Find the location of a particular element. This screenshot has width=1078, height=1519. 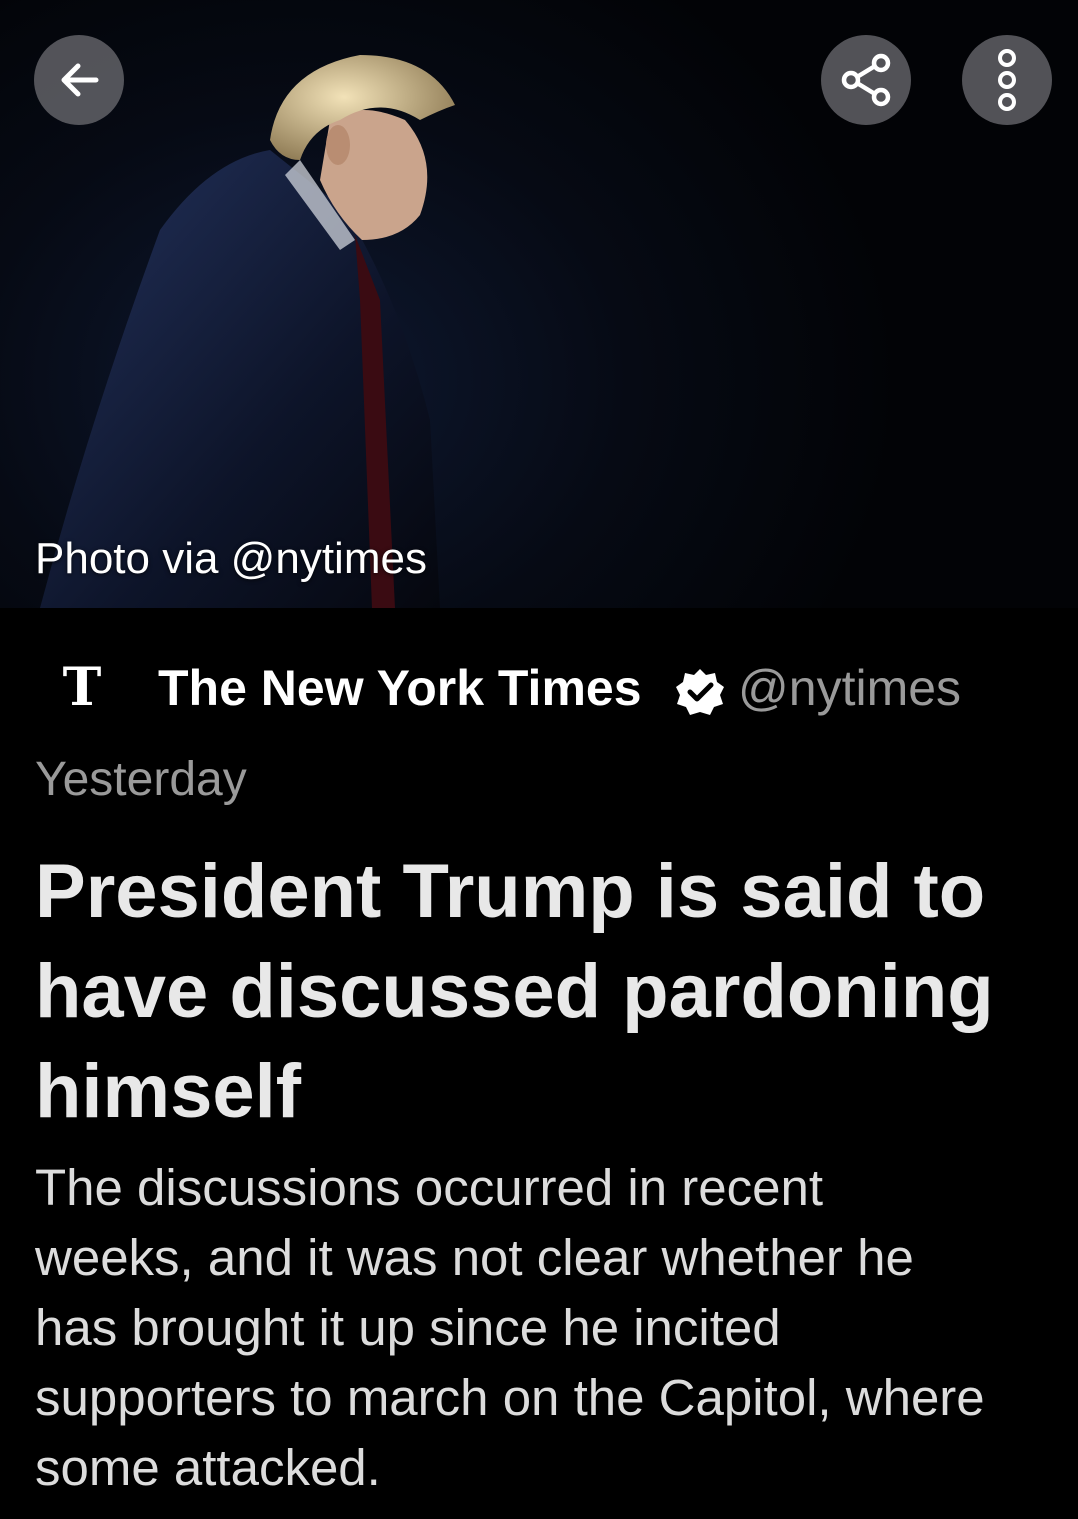

back-button is located at coordinates (79, 80).